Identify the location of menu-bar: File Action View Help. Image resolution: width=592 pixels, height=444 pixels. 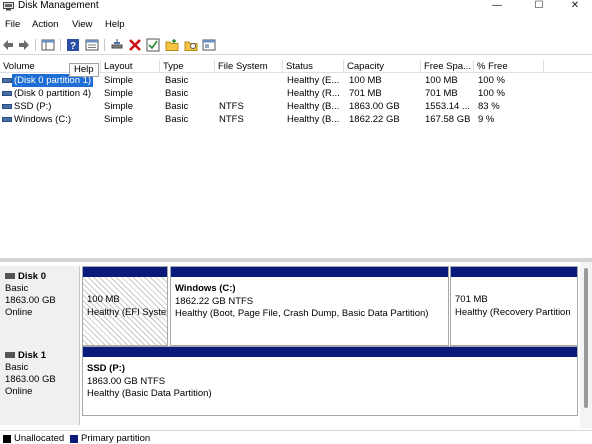
(296, 24).